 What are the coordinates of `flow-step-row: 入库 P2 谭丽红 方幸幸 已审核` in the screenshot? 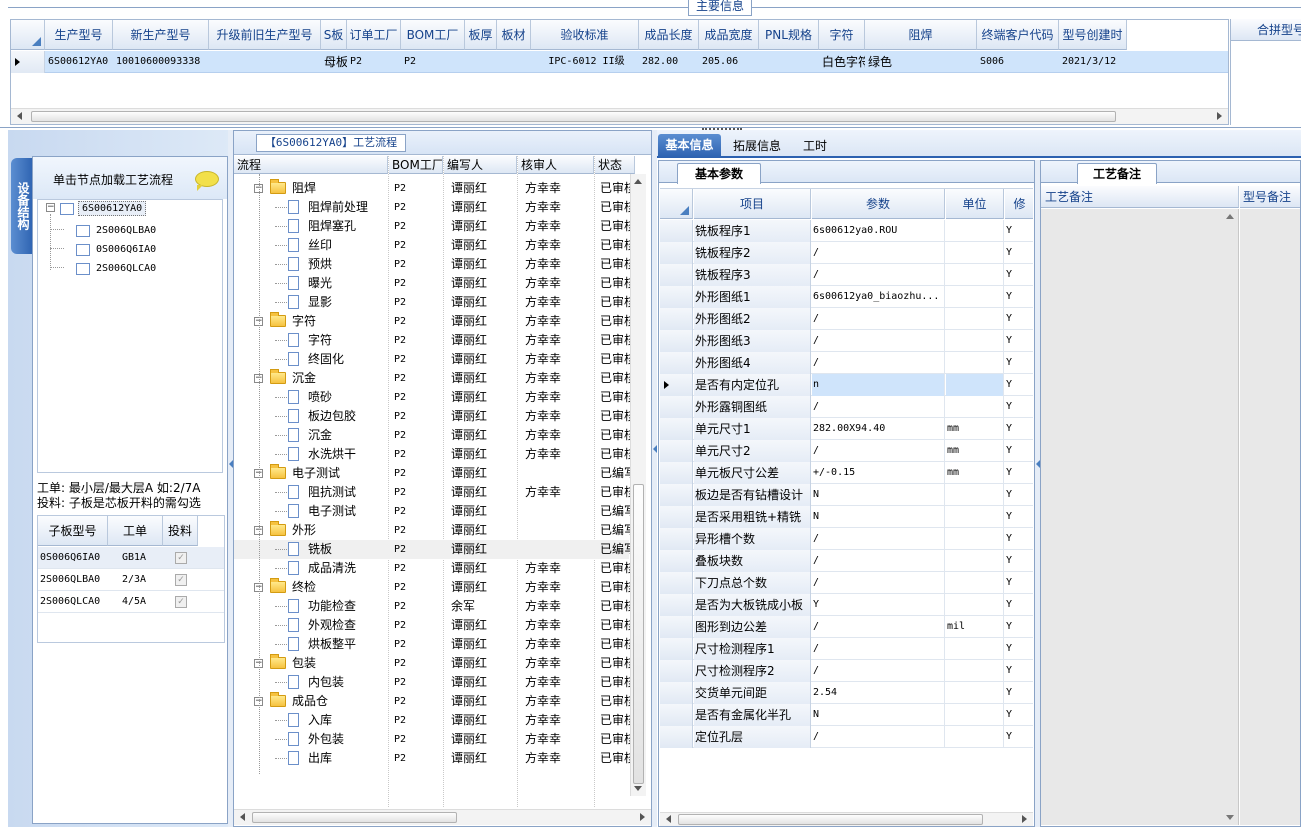 It's located at (433, 720).